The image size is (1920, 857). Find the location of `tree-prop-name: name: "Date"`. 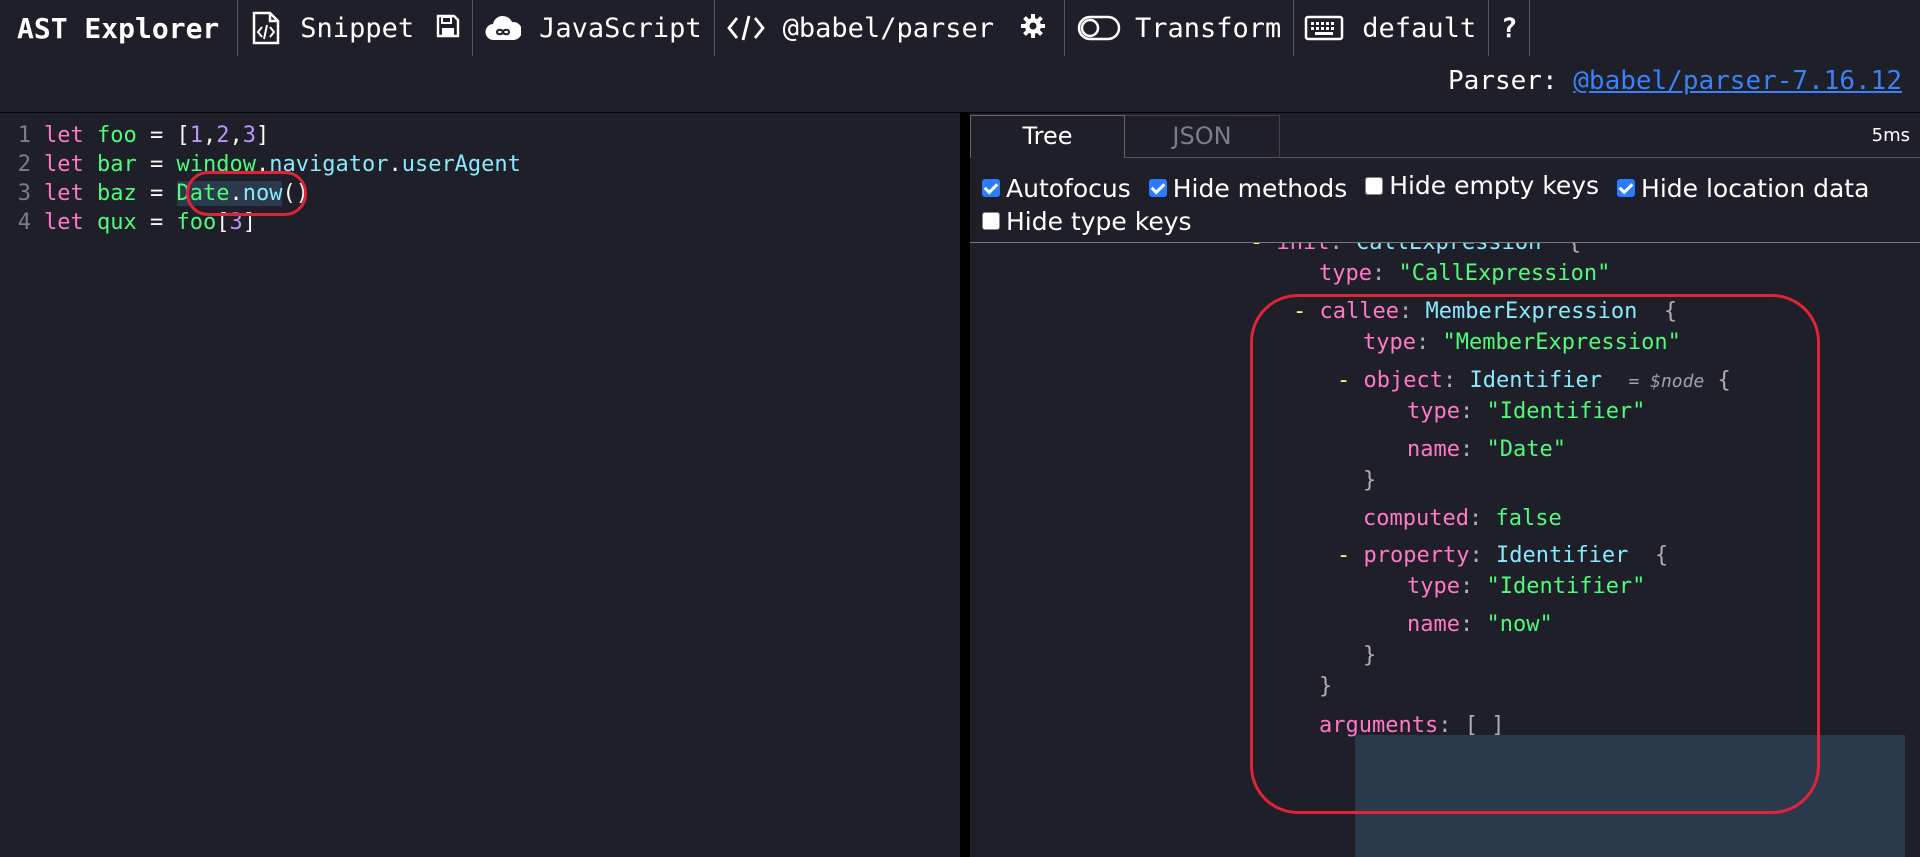

tree-prop-name: name: "Date" is located at coordinates (1486, 450).